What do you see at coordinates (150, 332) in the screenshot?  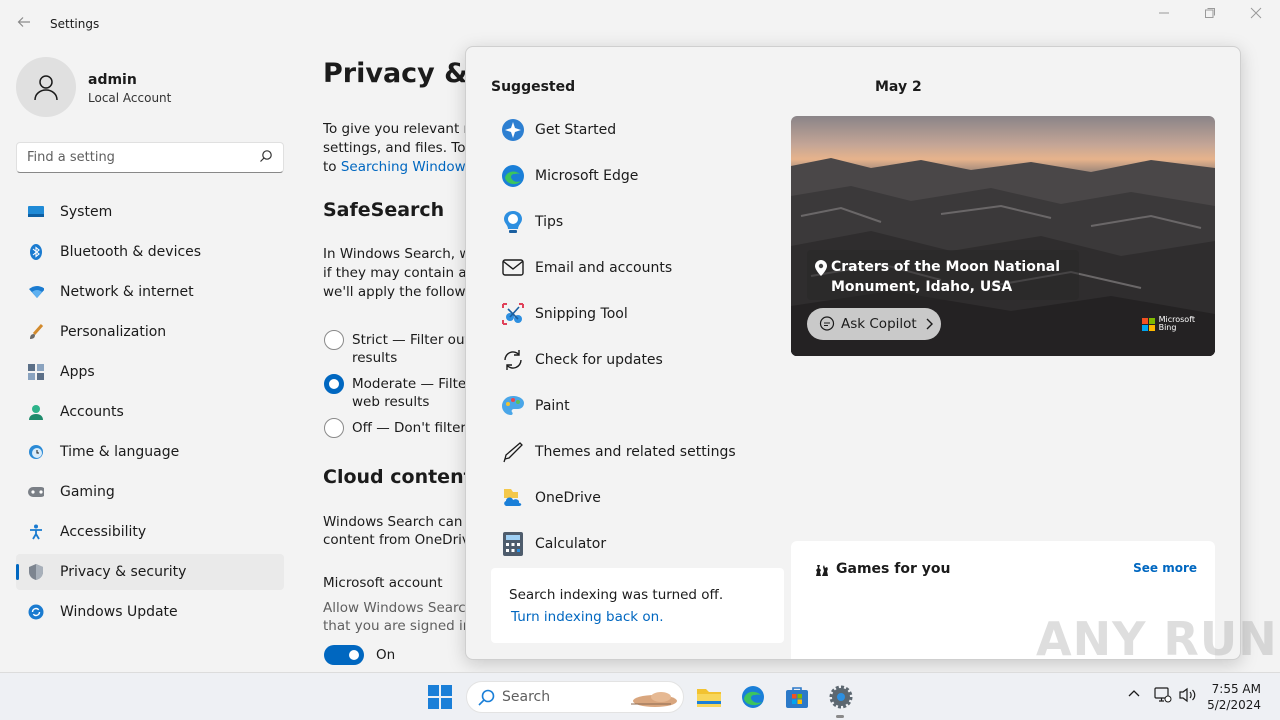 I see `sidebar-item-personalization: Personalization` at bounding box center [150, 332].